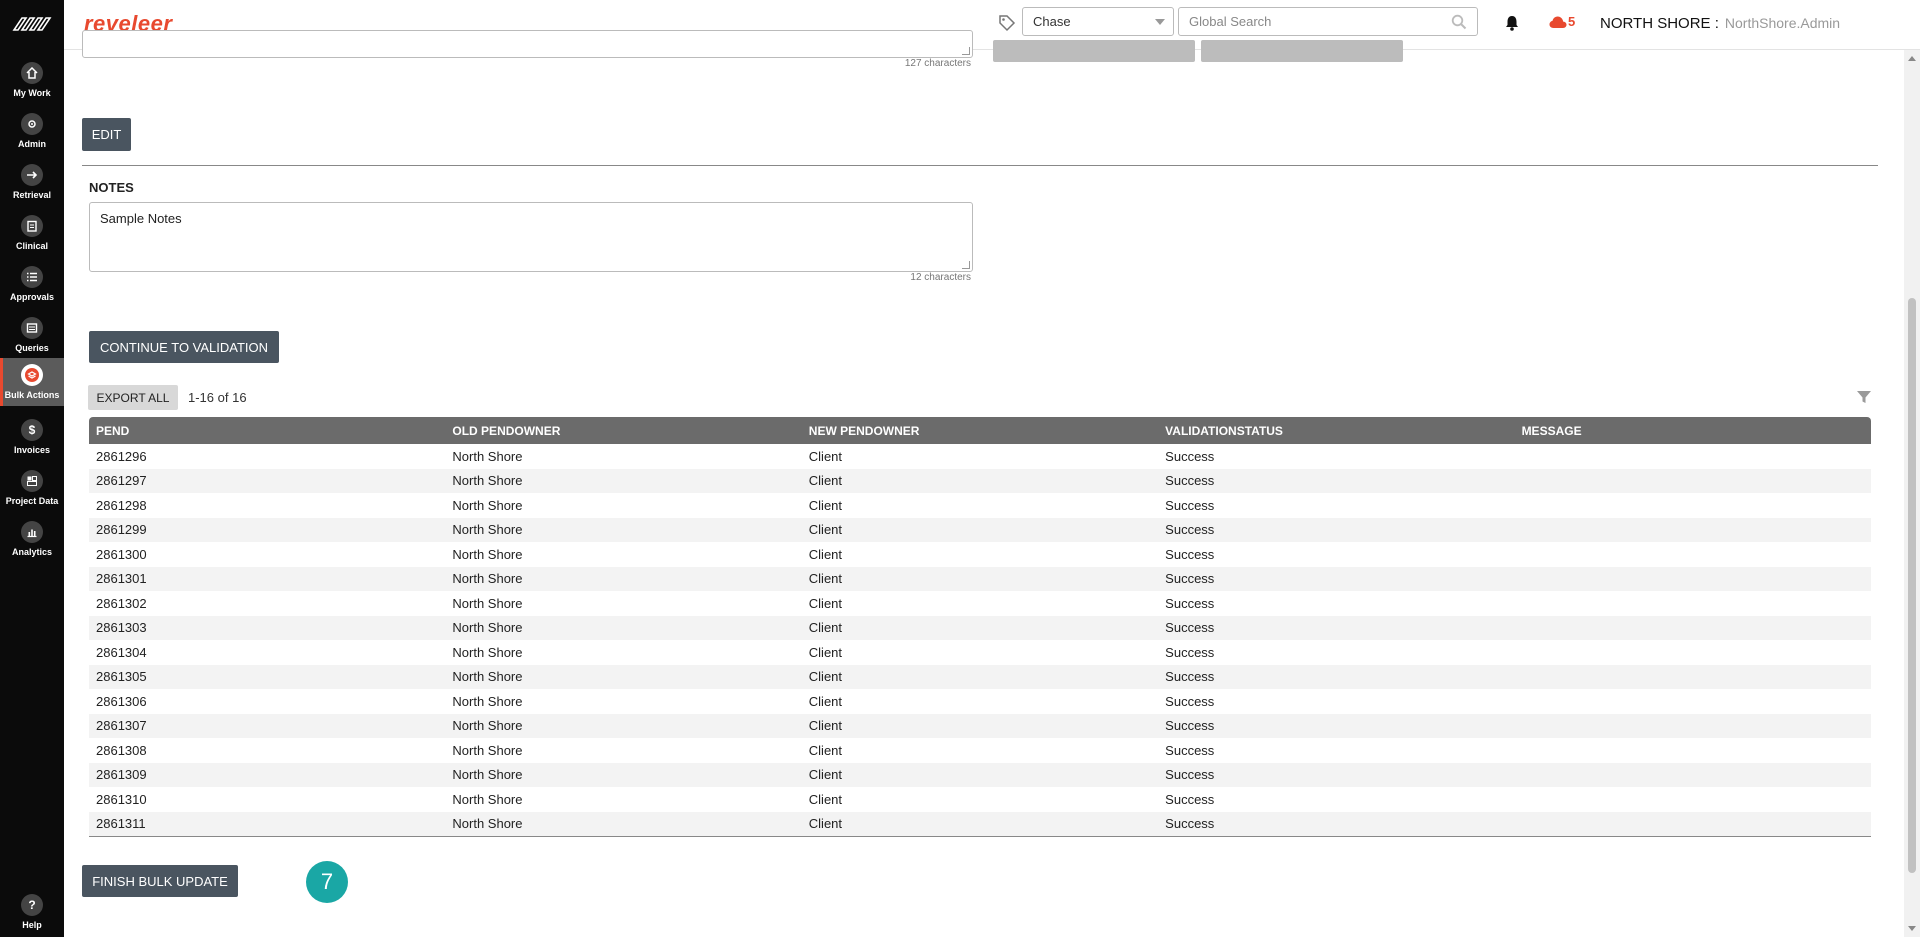  What do you see at coordinates (980, 456) in the screenshot?
I see `table-row: 2861296 North Shore Client Success` at bounding box center [980, 456].